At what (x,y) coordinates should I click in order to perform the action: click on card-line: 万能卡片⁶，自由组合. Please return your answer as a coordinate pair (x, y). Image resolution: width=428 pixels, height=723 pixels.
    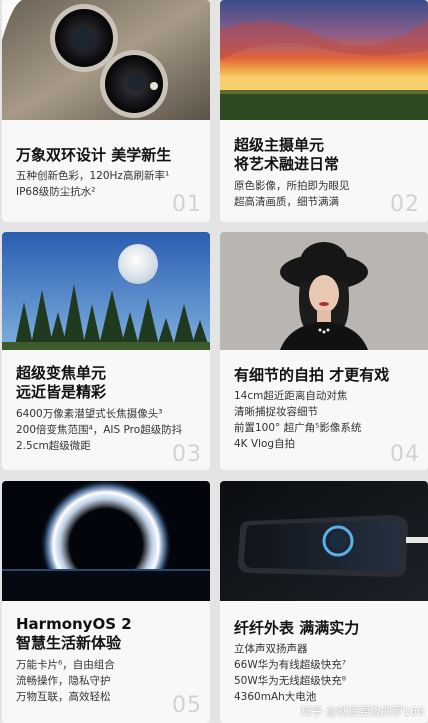
    Looking at the image, I should click on (65, 665).